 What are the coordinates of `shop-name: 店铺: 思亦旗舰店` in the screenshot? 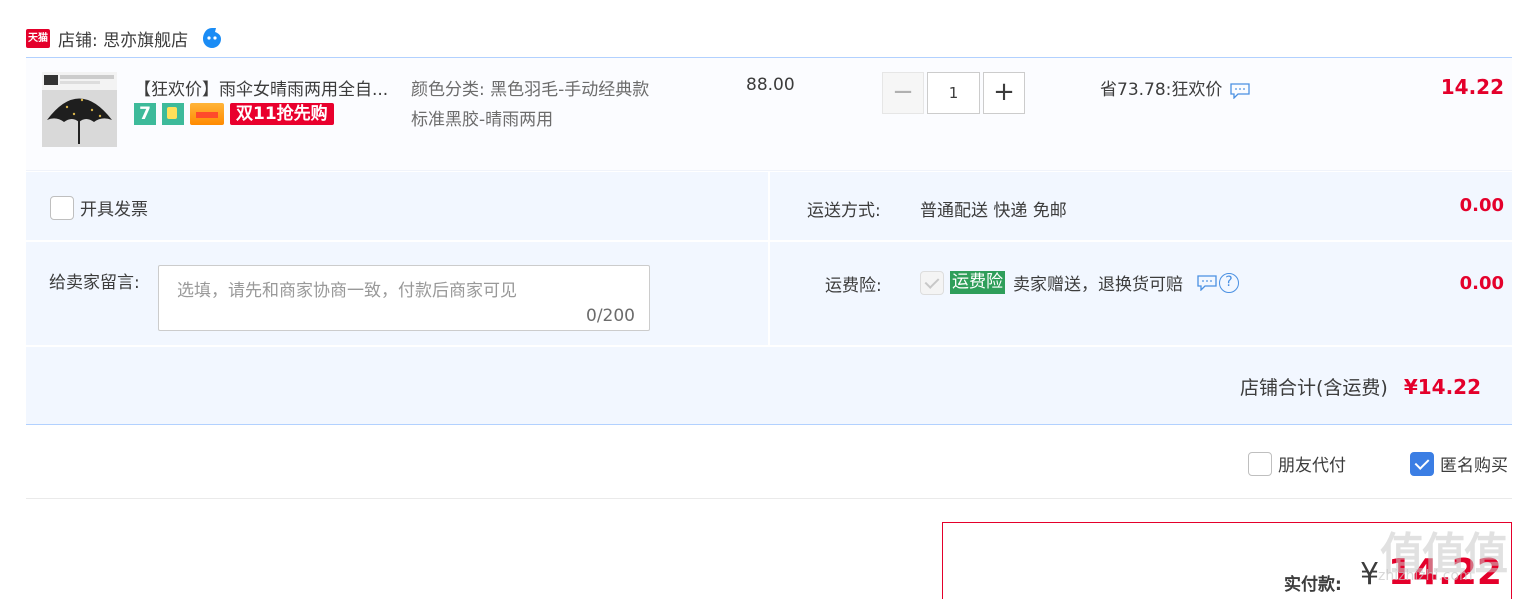 It's located at (123, 38).